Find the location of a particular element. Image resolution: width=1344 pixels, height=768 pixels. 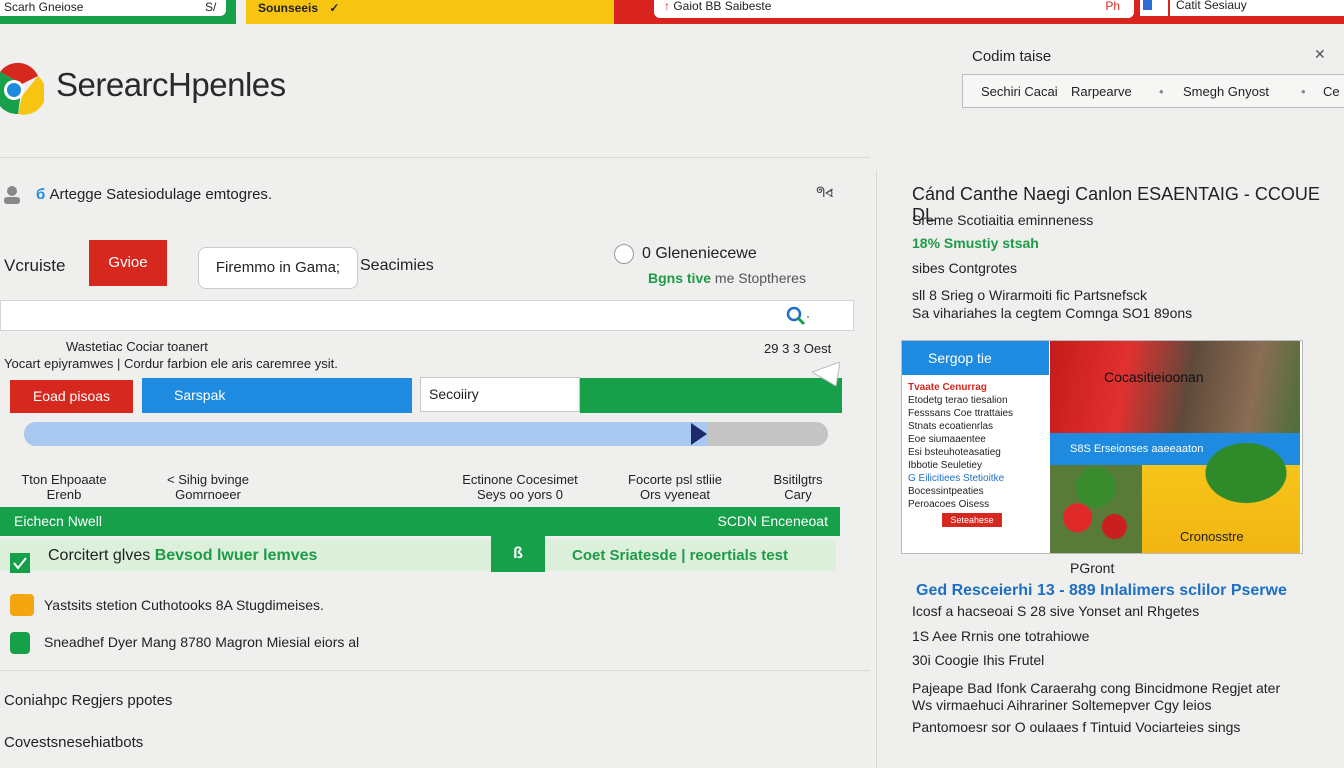

column-1: Tton Ehpoaate Erenb is located at coordinates (64, 487).